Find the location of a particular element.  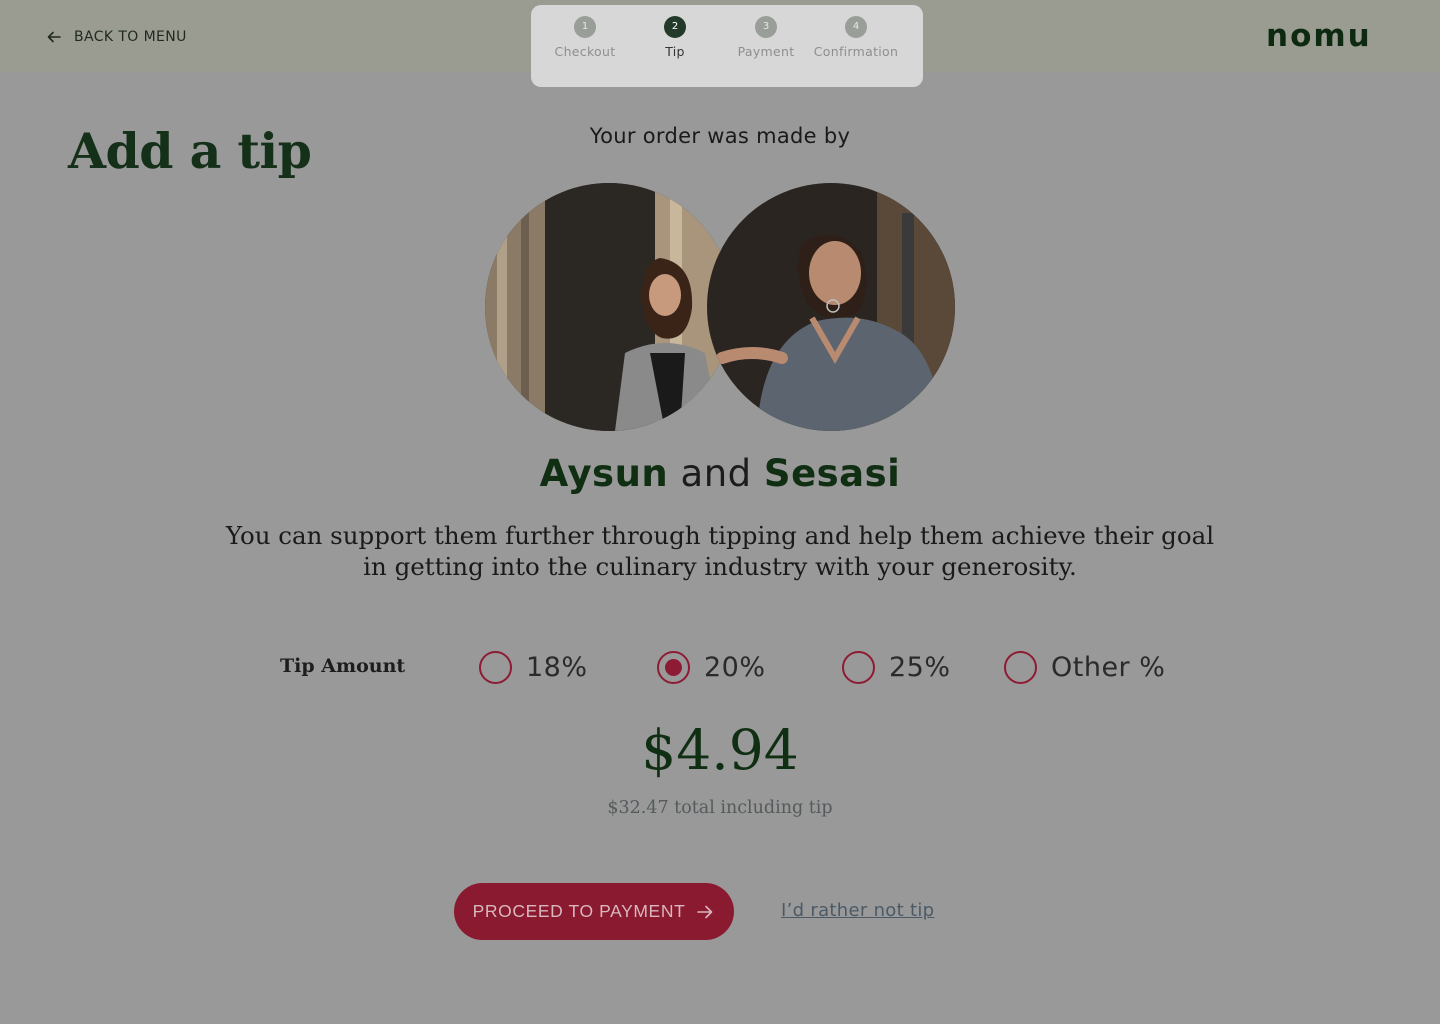

tip-option-label: 20% is located at coordinates (735, 667).